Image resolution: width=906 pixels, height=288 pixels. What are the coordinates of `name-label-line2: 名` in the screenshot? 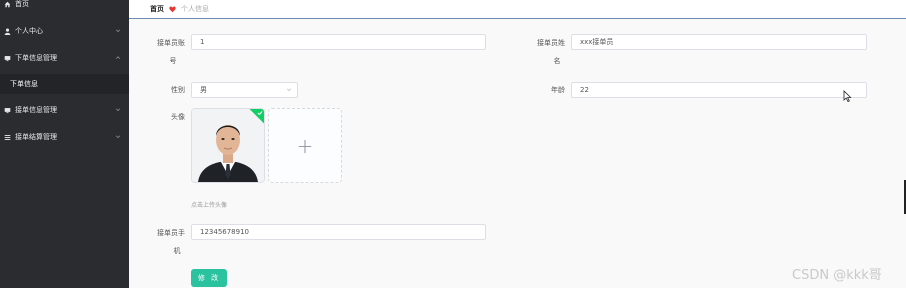 It's located at (557, 61).